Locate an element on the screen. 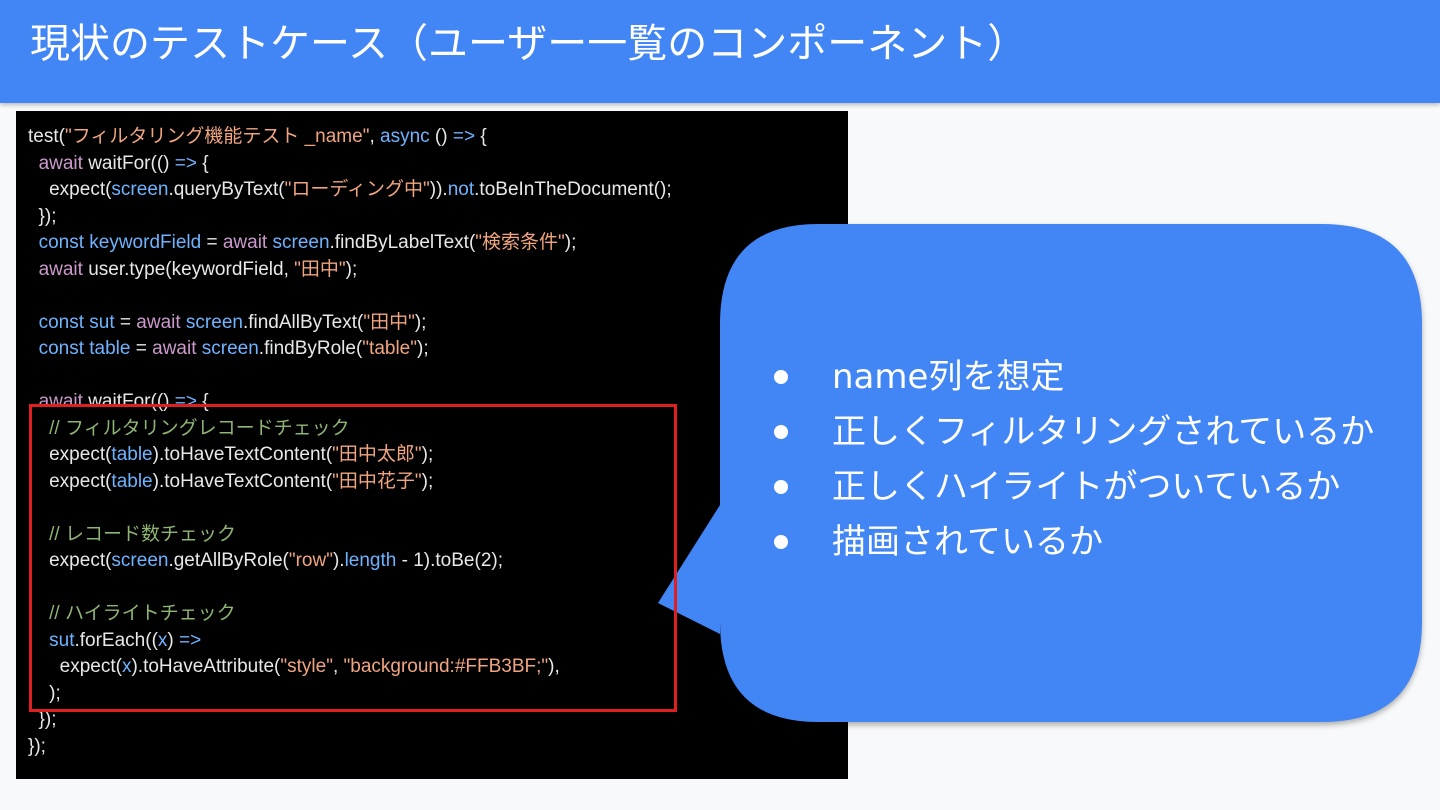 This screenshot has width=1440, height=810. code-token: () is located at coordinates (441, 136).